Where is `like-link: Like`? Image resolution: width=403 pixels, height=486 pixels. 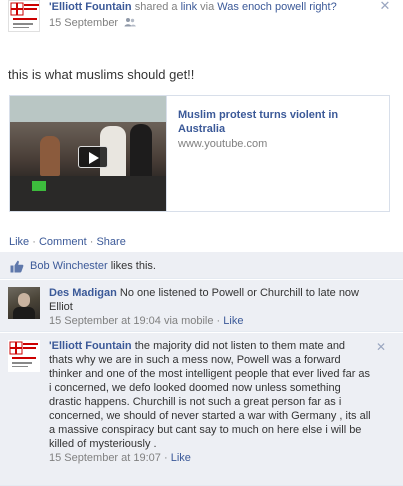
like-link: Like is located at coordinates (19, 242).